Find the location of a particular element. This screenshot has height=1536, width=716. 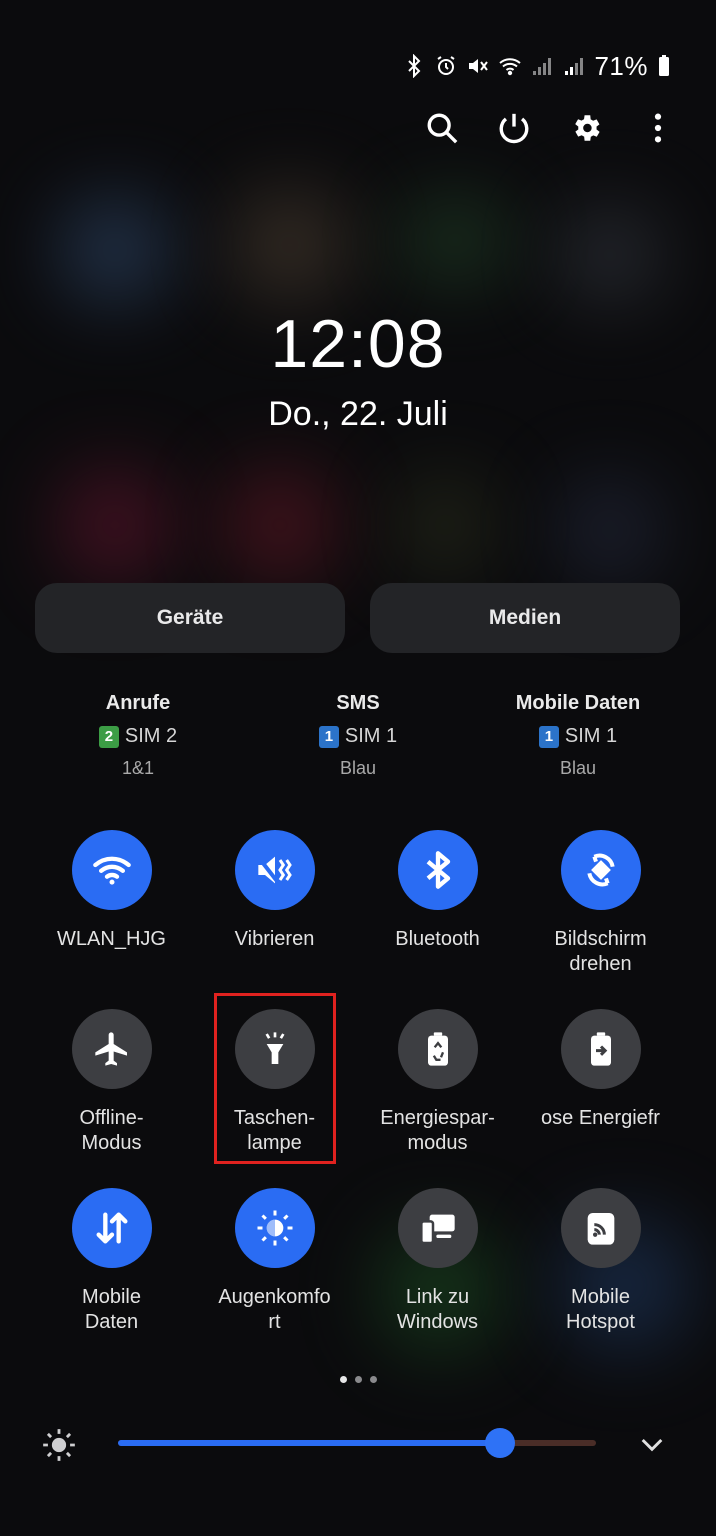

search-icon is located at coordinates (442, 128).